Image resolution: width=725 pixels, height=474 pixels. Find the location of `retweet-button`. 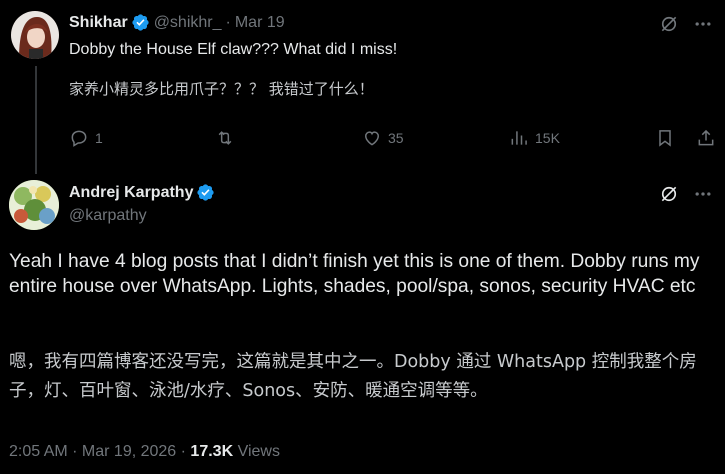

retweet-button is located at coordinates (228, 138).